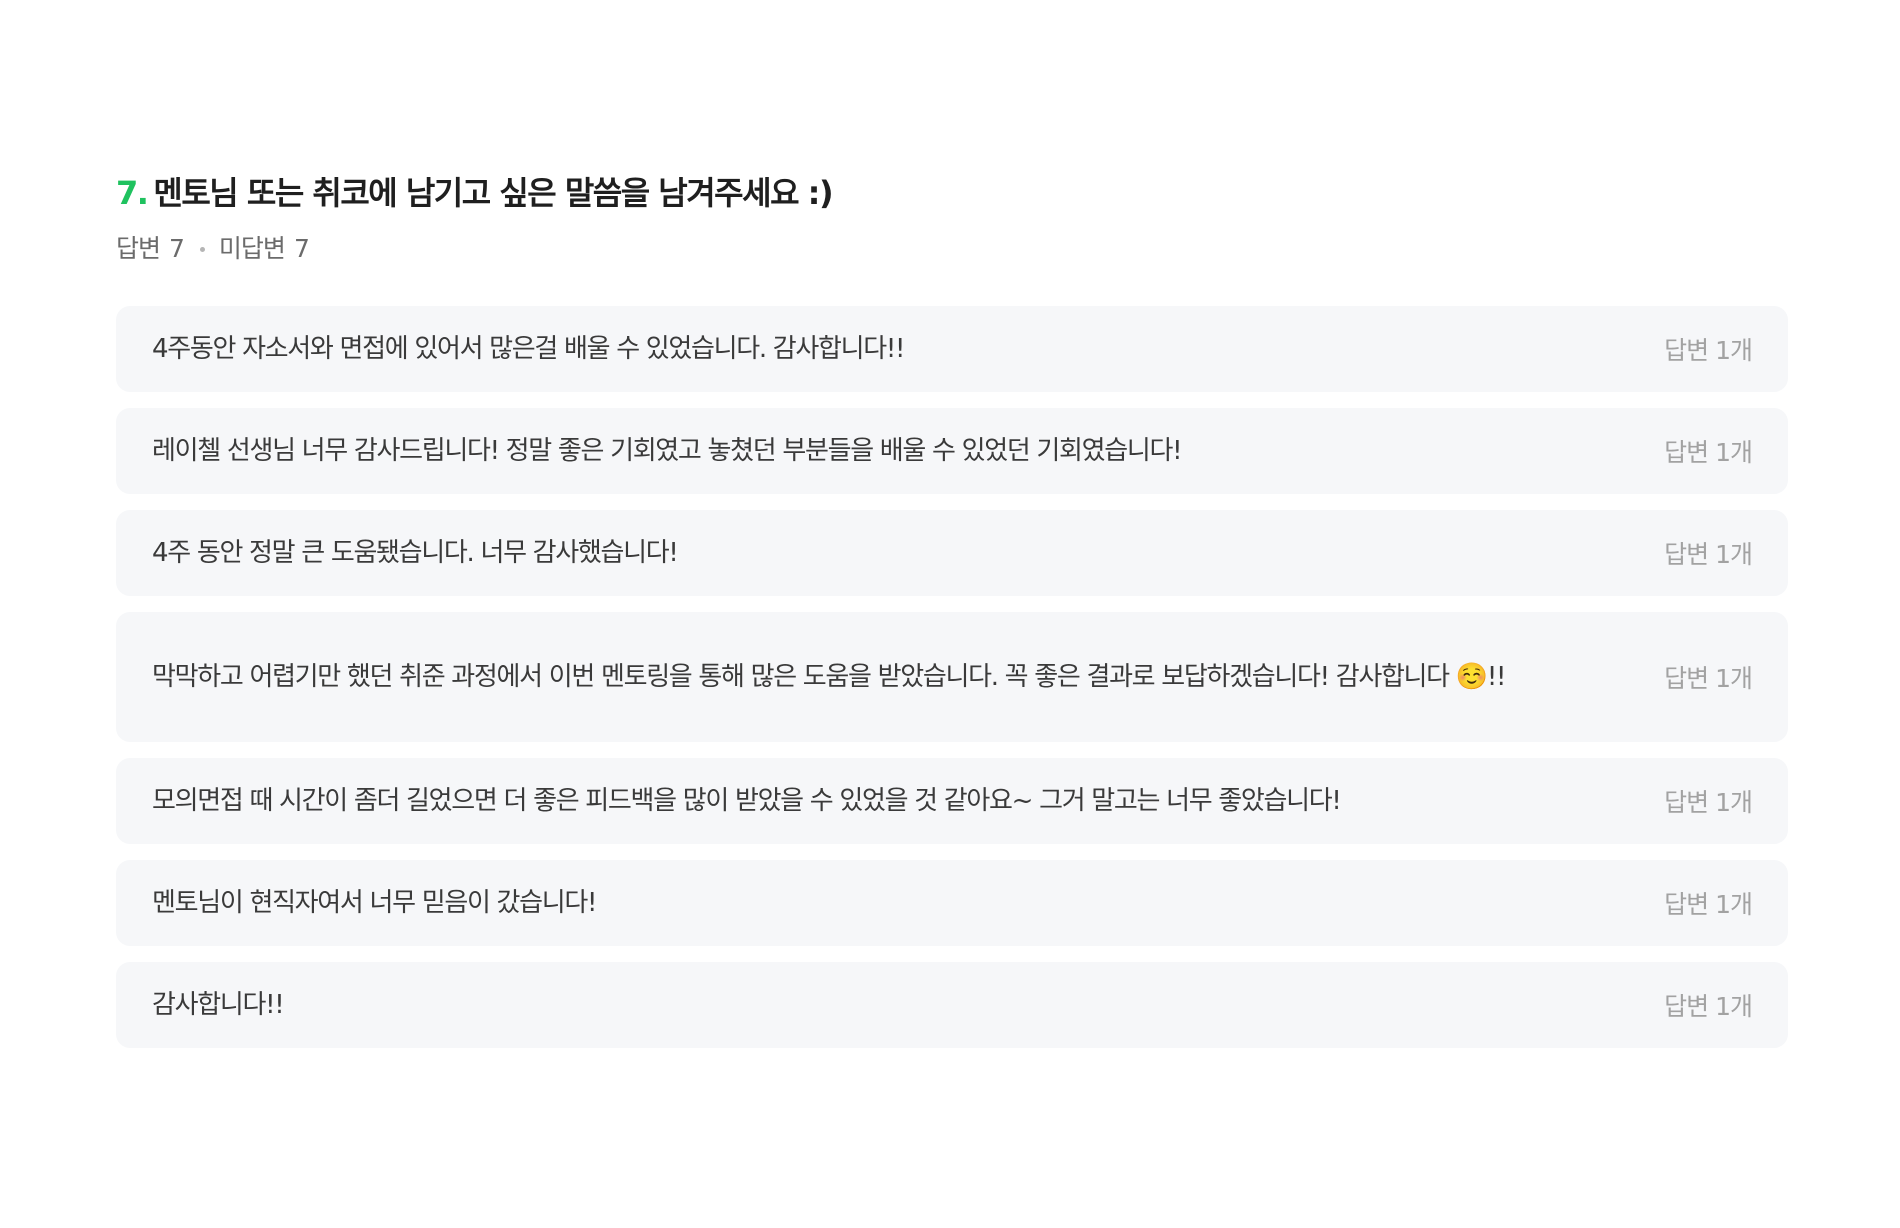 The height and width of the screenshot is (1228, 1900). I want to click on answer-text: 4주 동안 정말 큰 도움됐습니다. 너무 감사했습니다!, so click(415, 553).